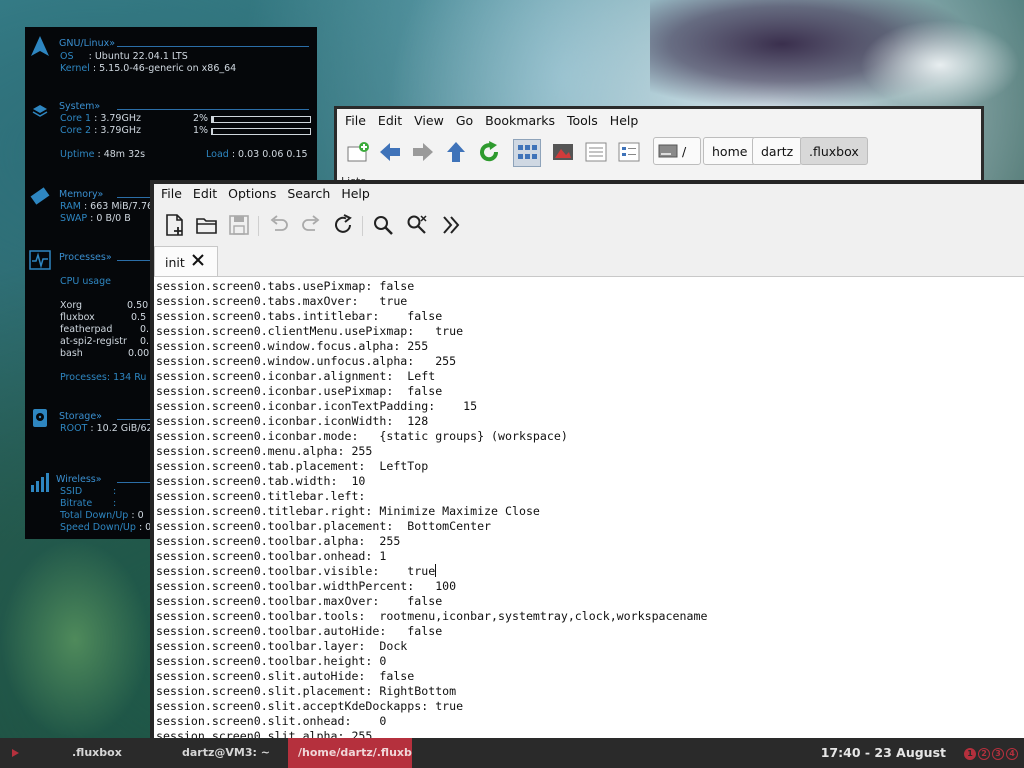  I want to click on detailed-list-icon, so click(629, 152).